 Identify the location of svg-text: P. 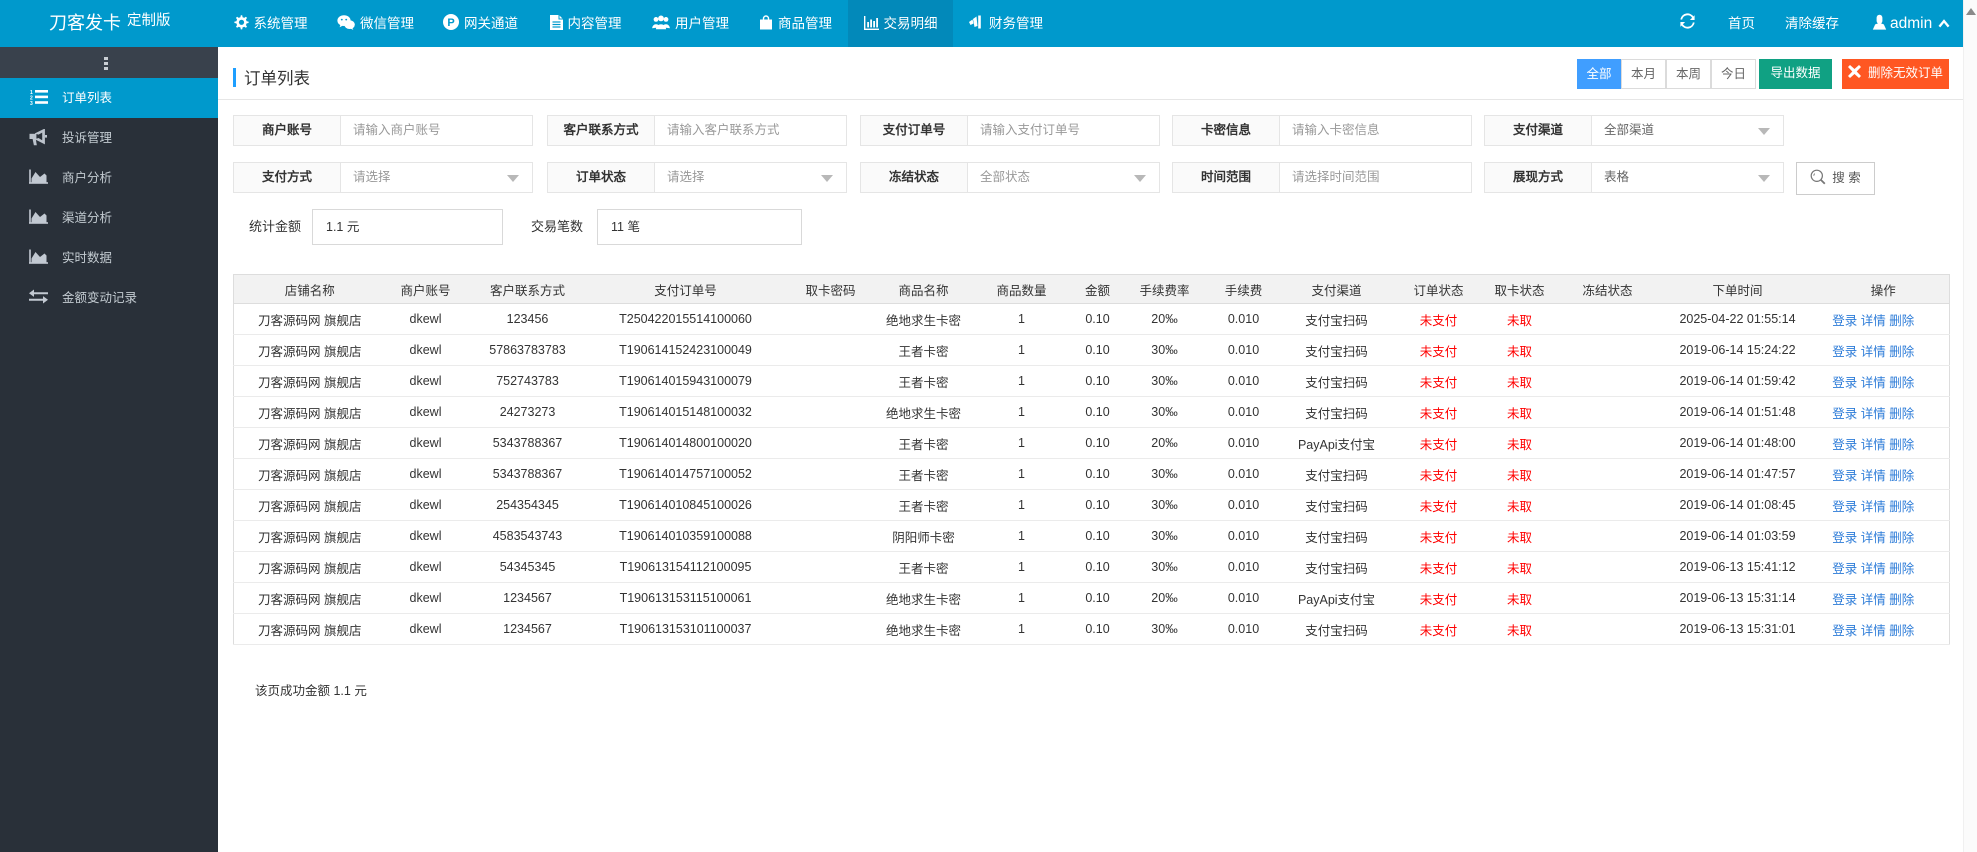
(450, 23).